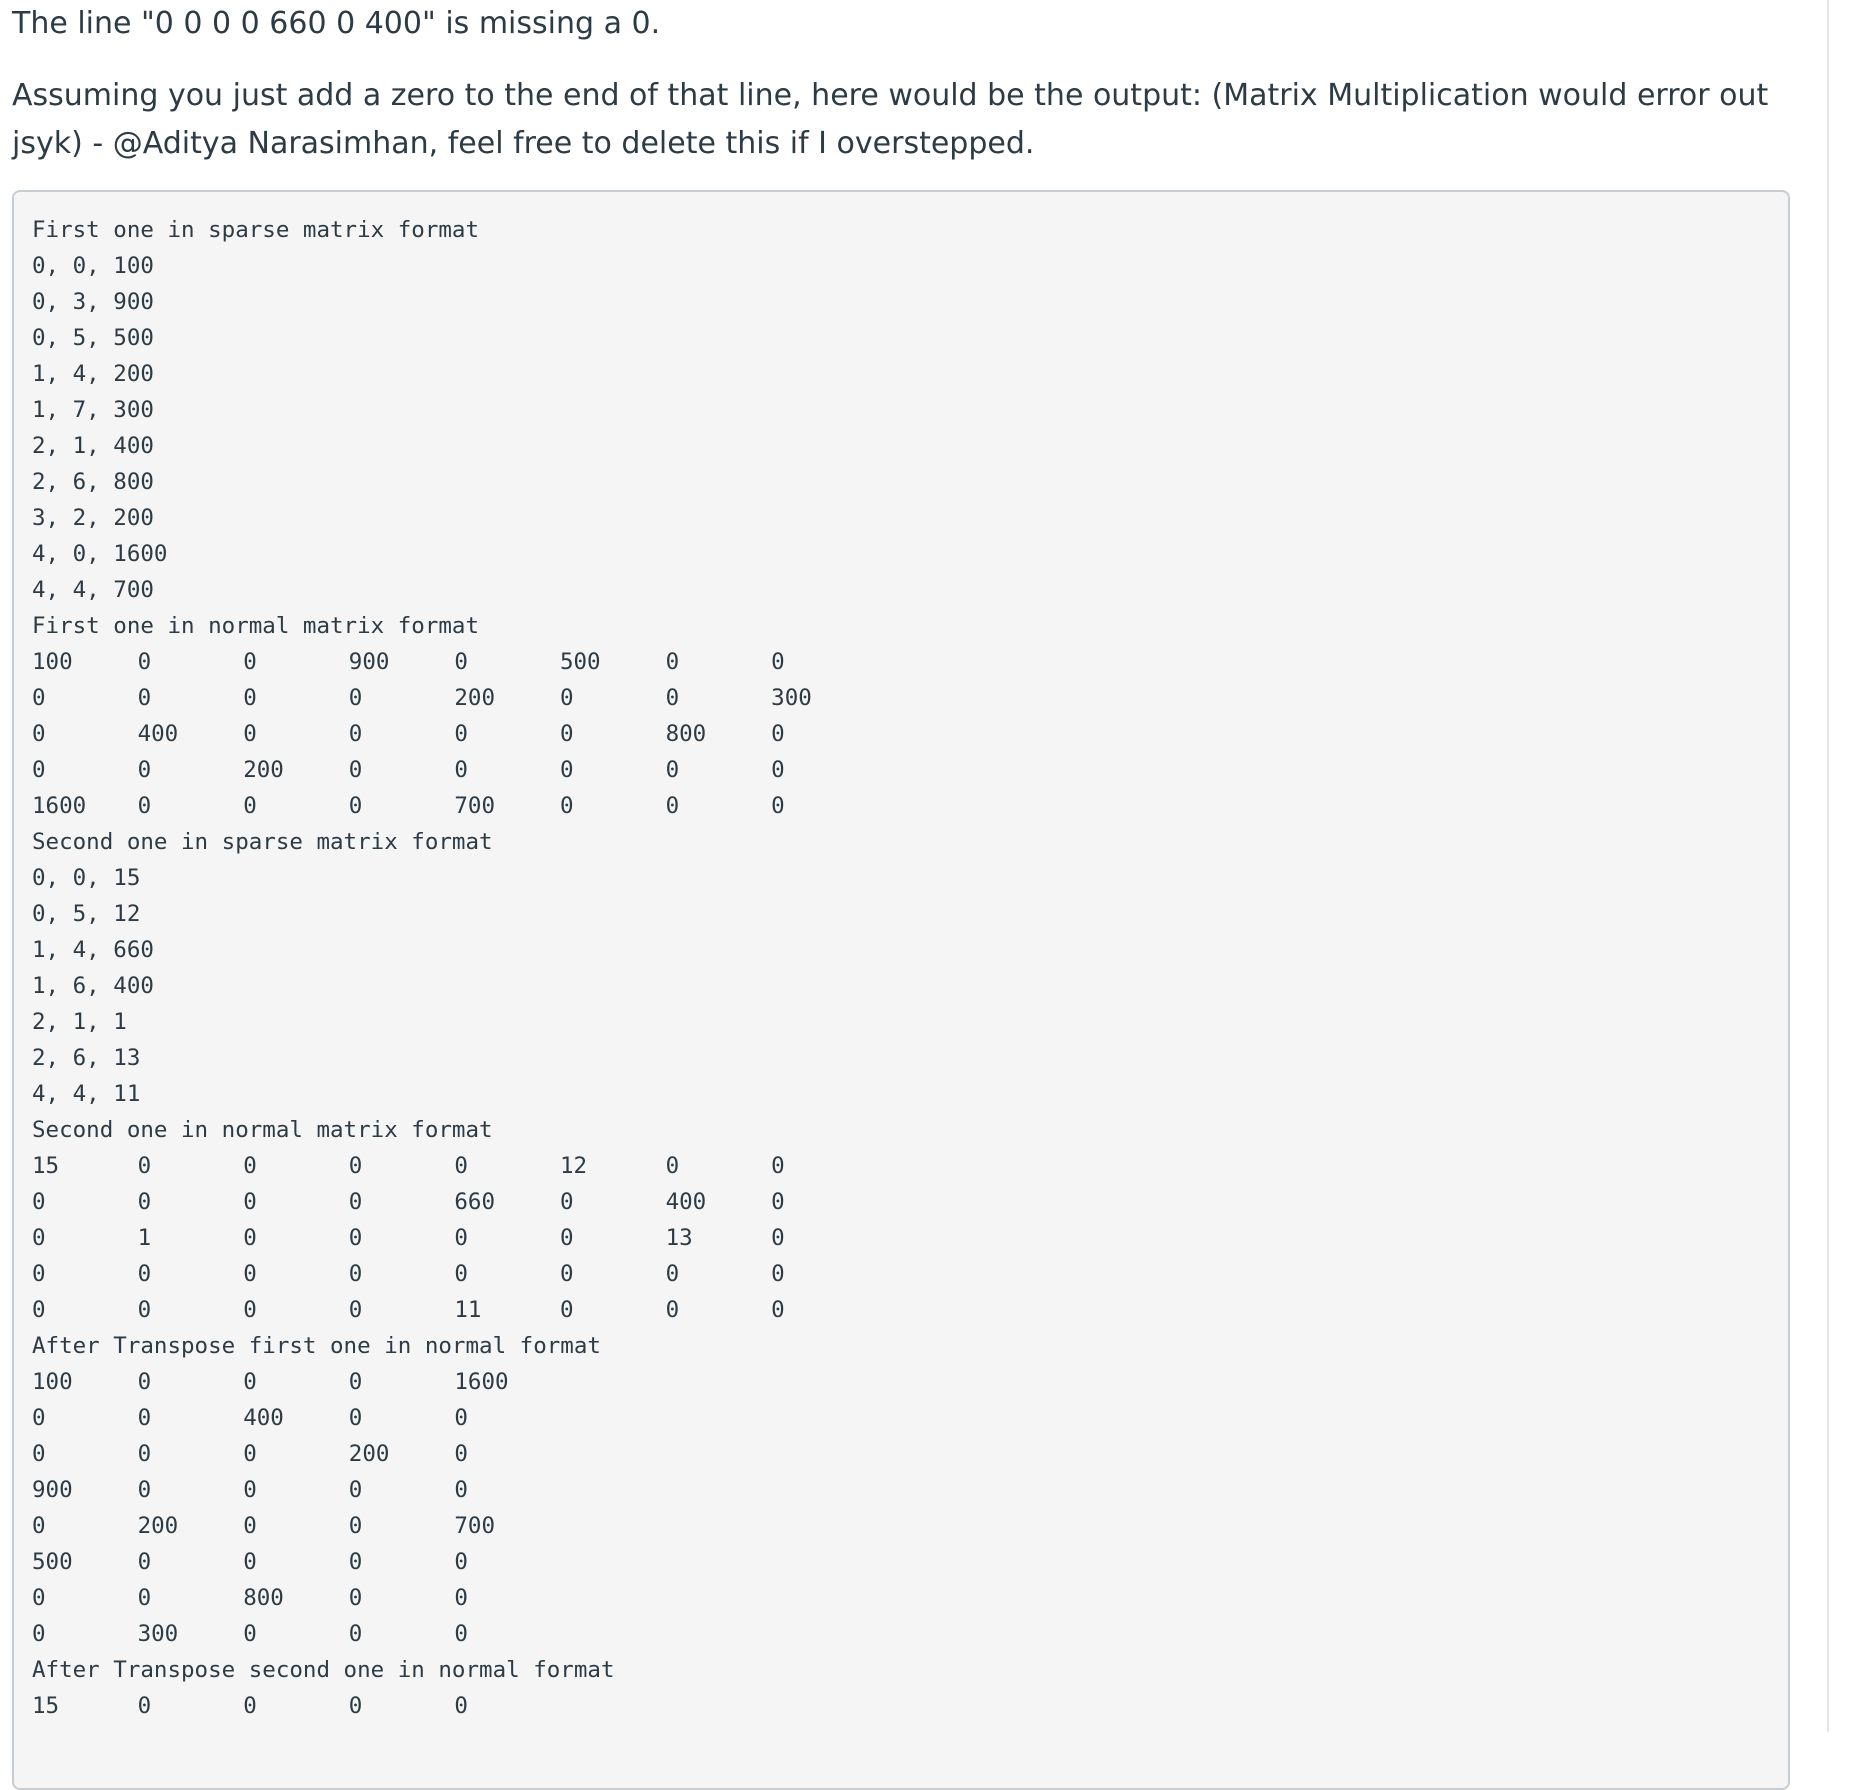  I want to click on sparse-entry-line: 0, 5, 12, so click(86, 914).